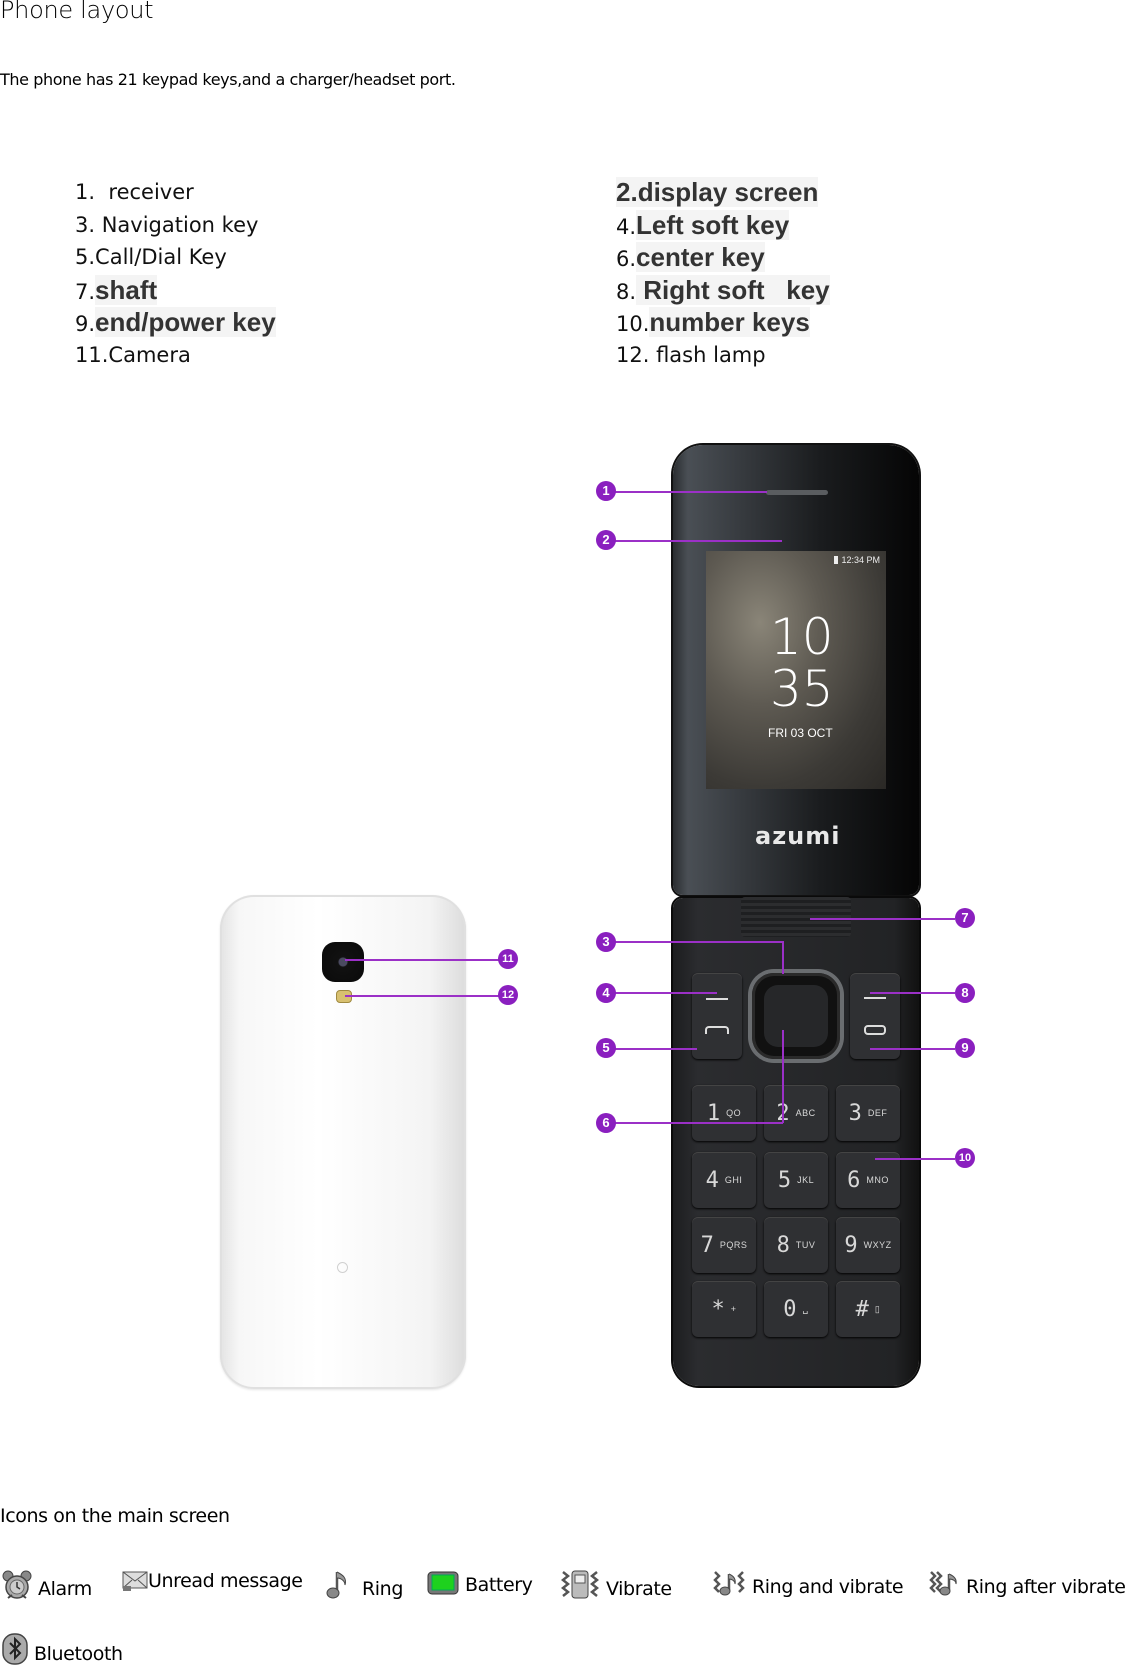  Describe the element at coordinates (796, 1180) in the screenshot. I see `keypad-key: 5 JKL` at that location.